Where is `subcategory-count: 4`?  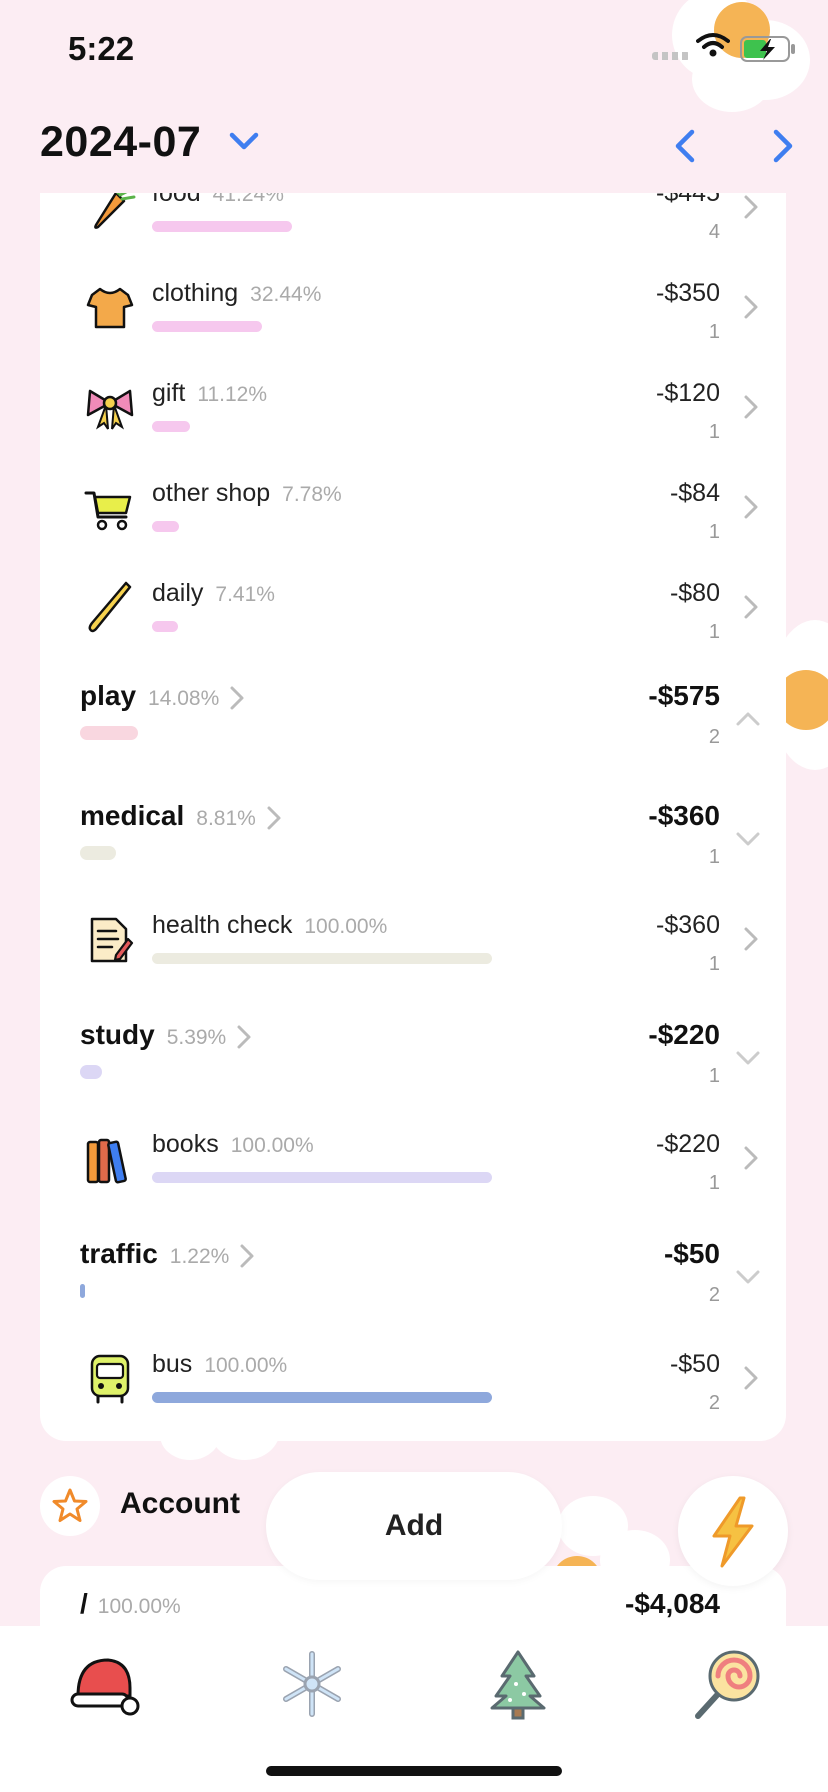 subcategory-count: 4 is located at coordinates (714, 232).